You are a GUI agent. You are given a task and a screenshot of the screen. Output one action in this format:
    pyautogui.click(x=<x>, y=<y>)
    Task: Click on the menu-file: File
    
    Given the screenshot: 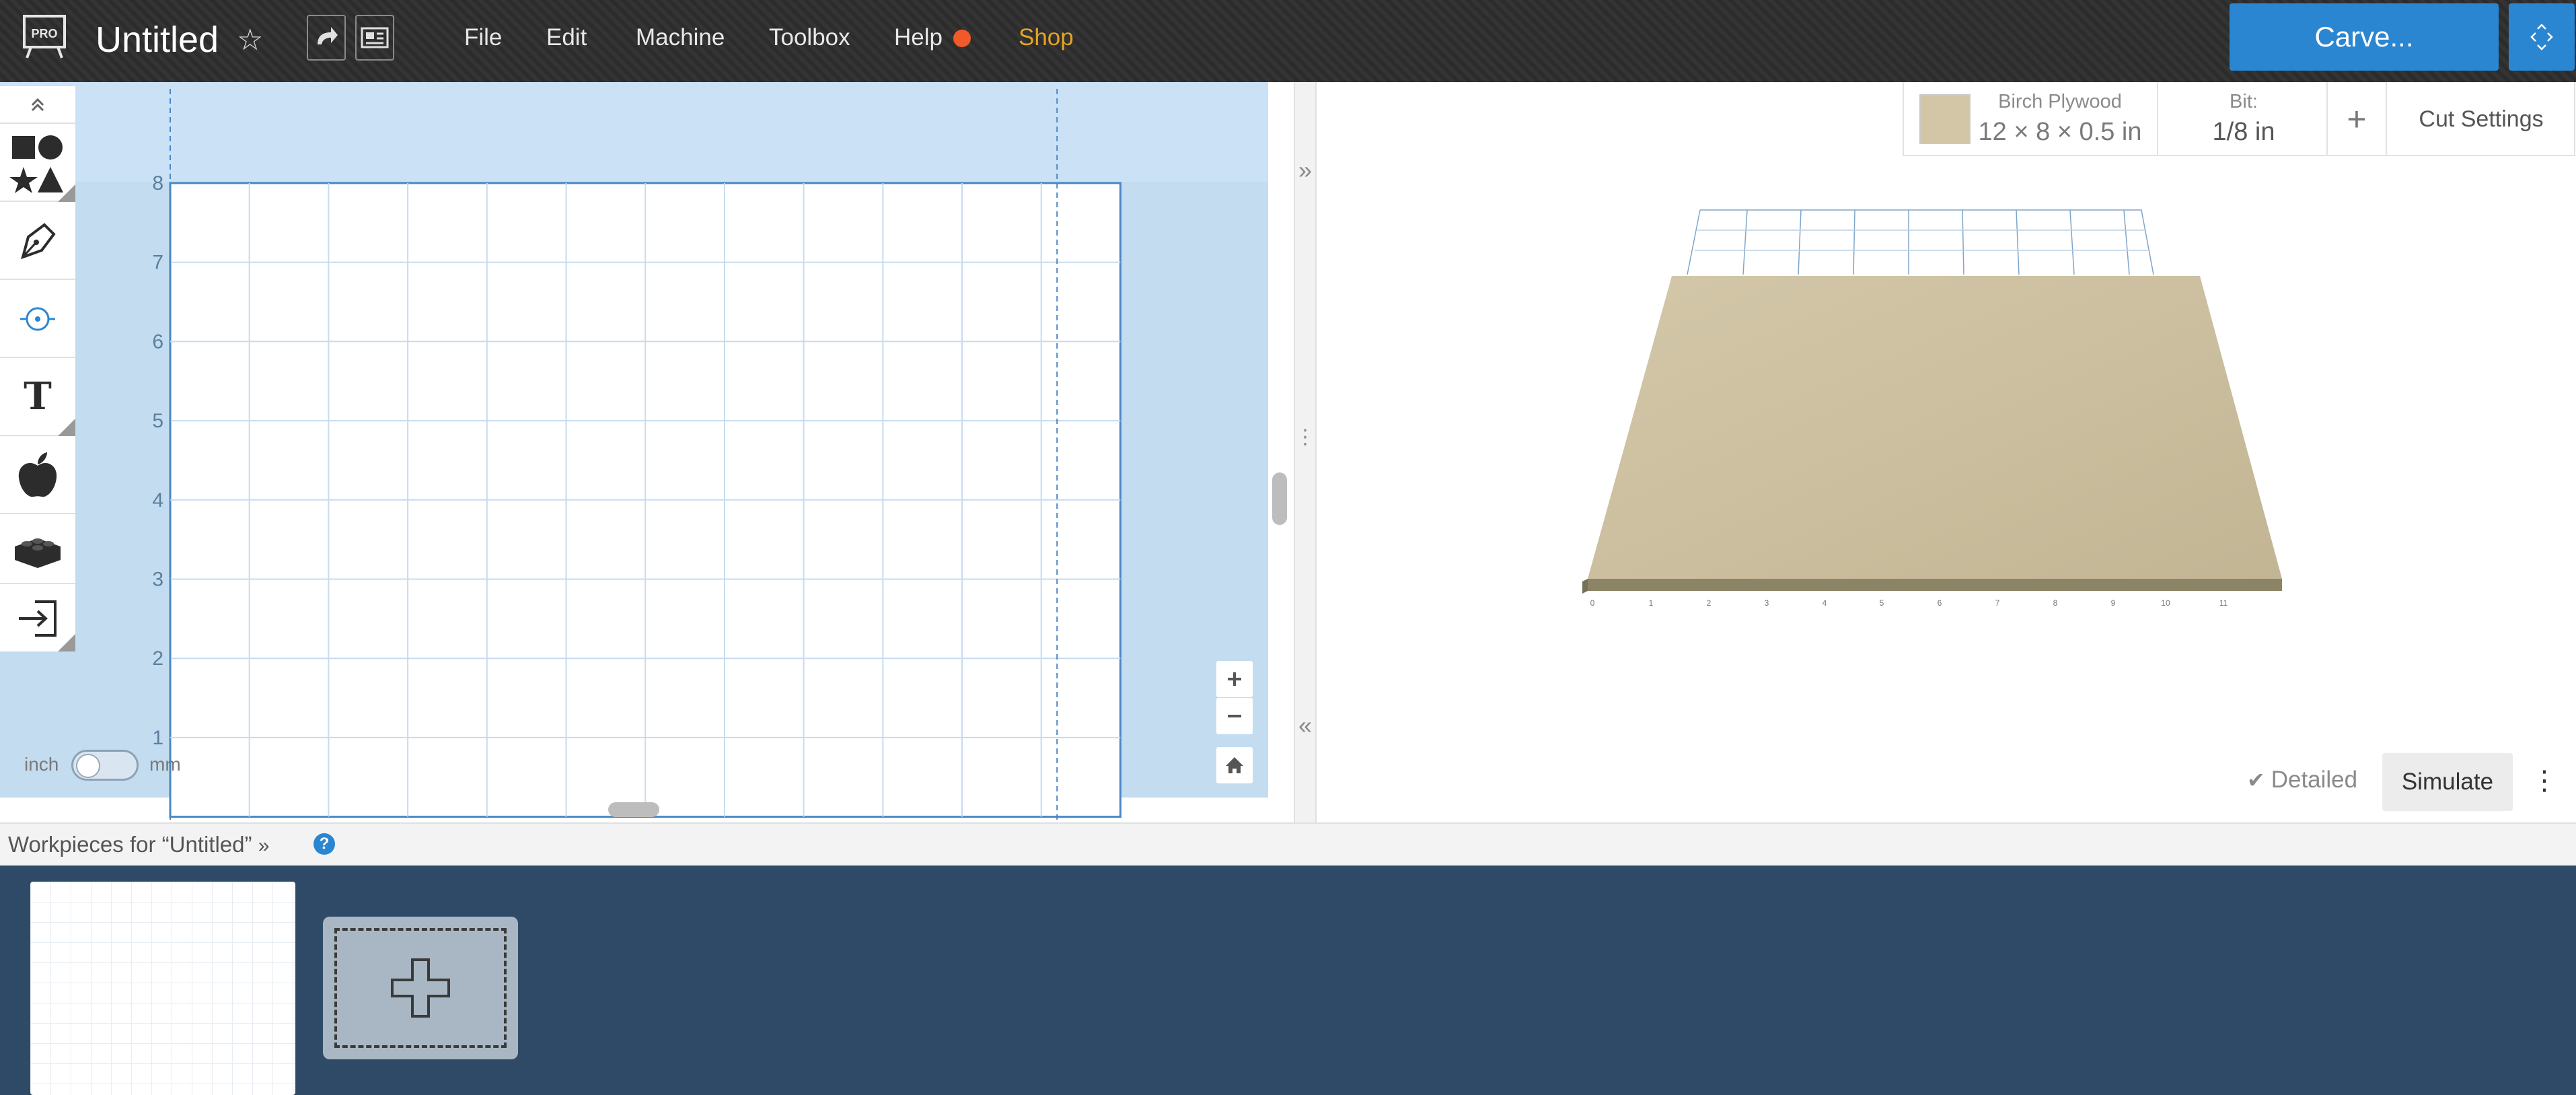 What is the action you would take?
    pyautogui.click(x=483, y=37)
    